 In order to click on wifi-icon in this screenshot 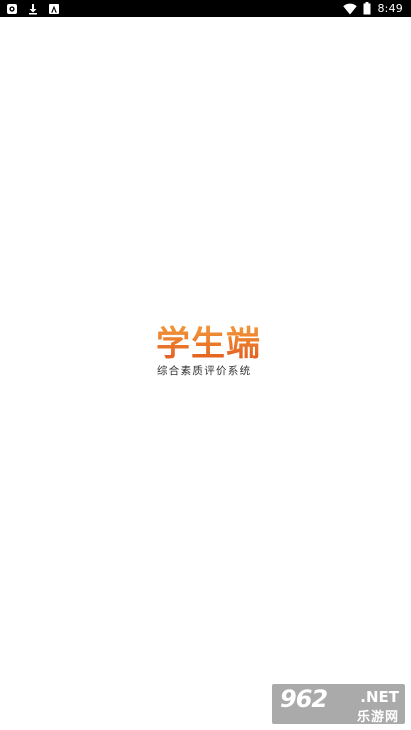, I will do `click(350, 9)`.